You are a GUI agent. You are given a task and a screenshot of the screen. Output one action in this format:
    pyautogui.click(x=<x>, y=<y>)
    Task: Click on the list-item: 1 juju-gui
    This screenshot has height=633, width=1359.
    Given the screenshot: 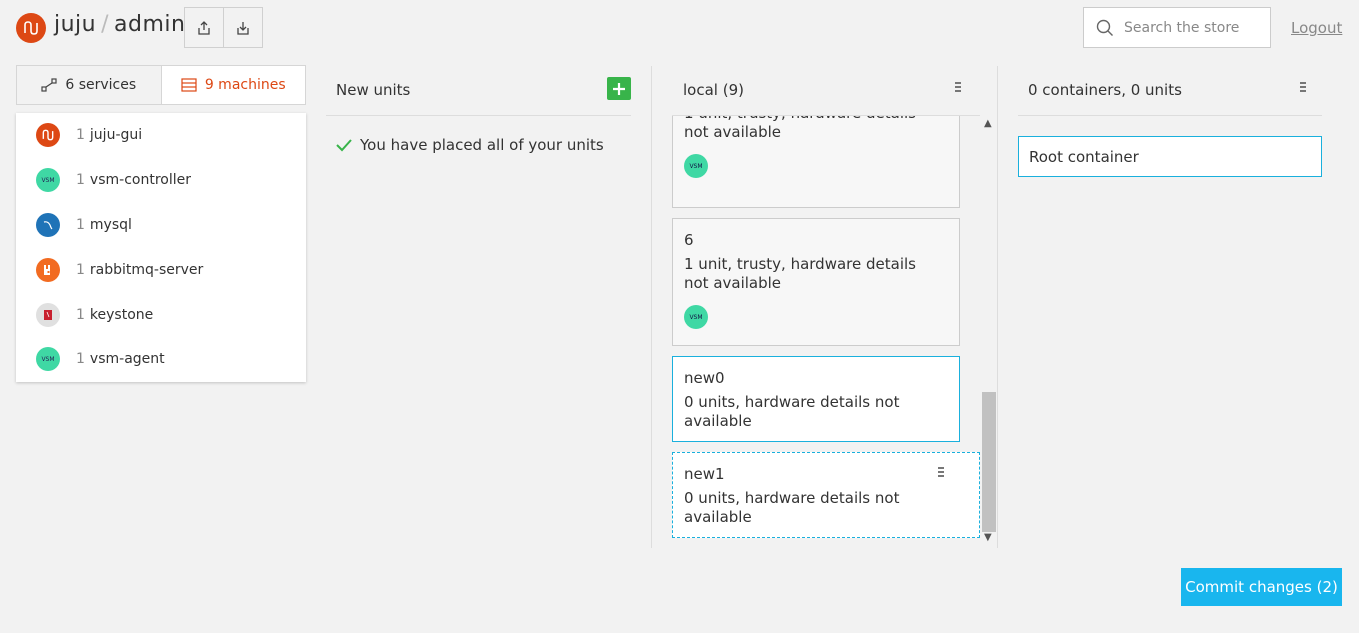 What is the action you would take?
    pyautogui.click(x=161, y=135)
    